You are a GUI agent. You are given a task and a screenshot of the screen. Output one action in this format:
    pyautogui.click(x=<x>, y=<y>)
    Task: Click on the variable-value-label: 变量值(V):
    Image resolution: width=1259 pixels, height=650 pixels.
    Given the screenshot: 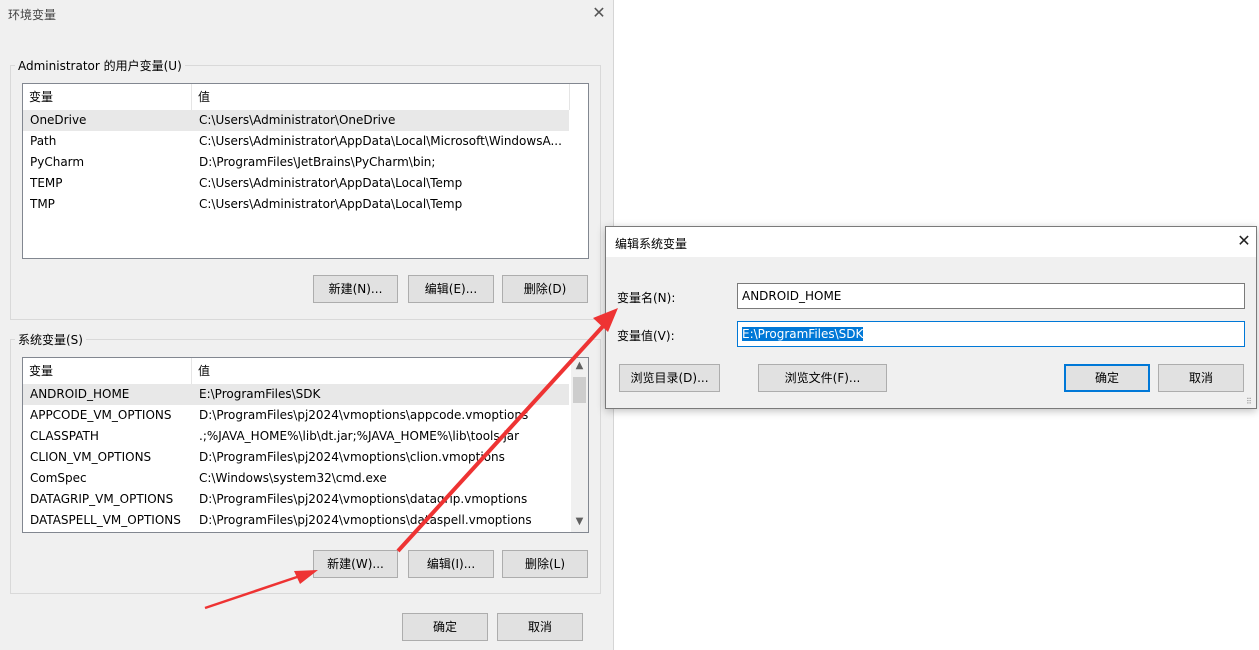 What is the action you would take?
    pyautogui.click(x=646, y=336)
    